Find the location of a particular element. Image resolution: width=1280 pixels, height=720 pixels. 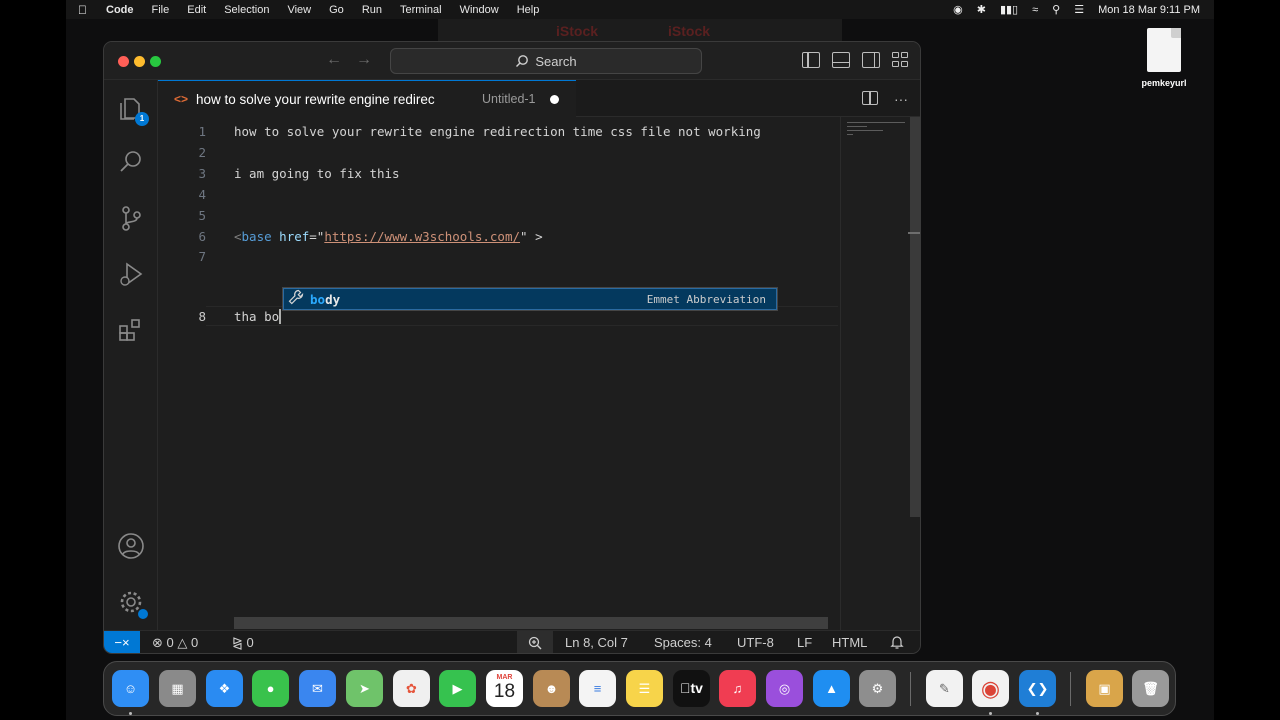

toggle-secondary-sidebar-icon is located at coordinates (871, 60).